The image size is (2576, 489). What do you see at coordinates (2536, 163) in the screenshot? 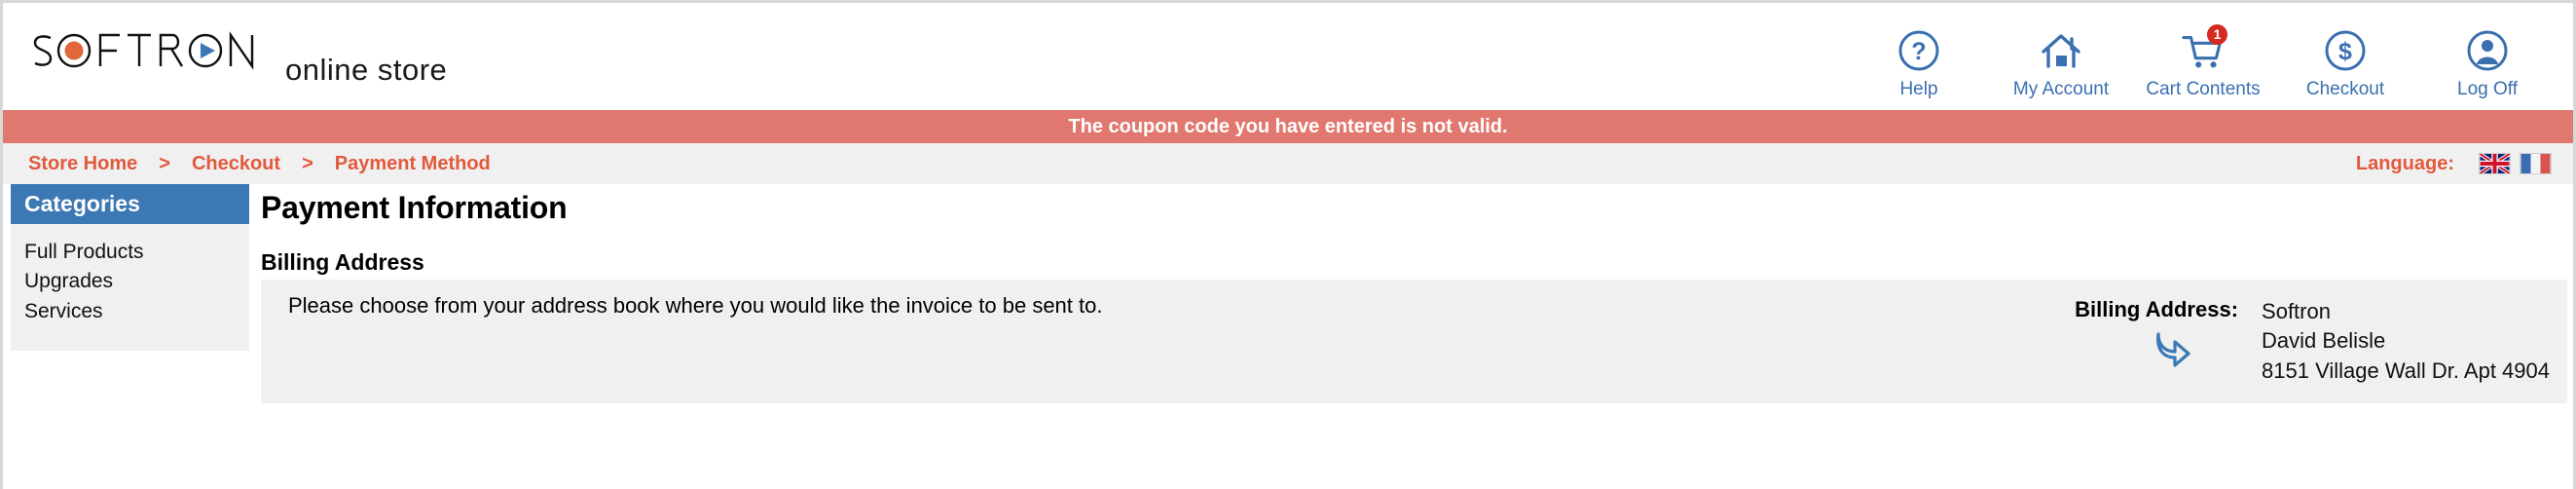
I see `french-flag` at bounding box center [2536, 163].